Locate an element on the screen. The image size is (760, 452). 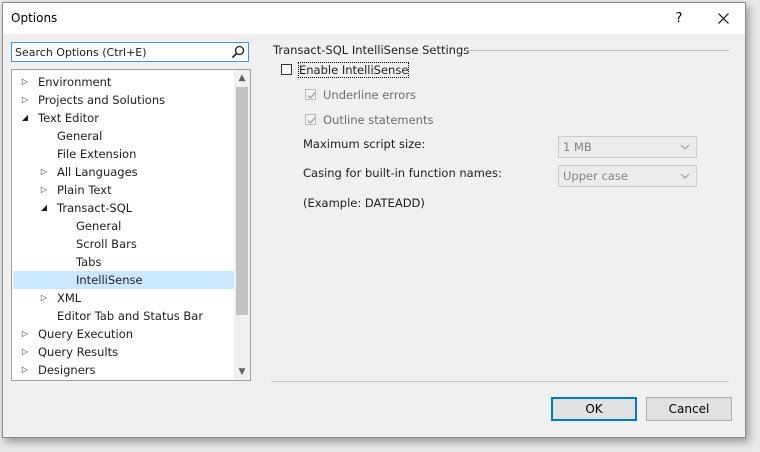
scroll-thumb is located at coordinates (242, 201).